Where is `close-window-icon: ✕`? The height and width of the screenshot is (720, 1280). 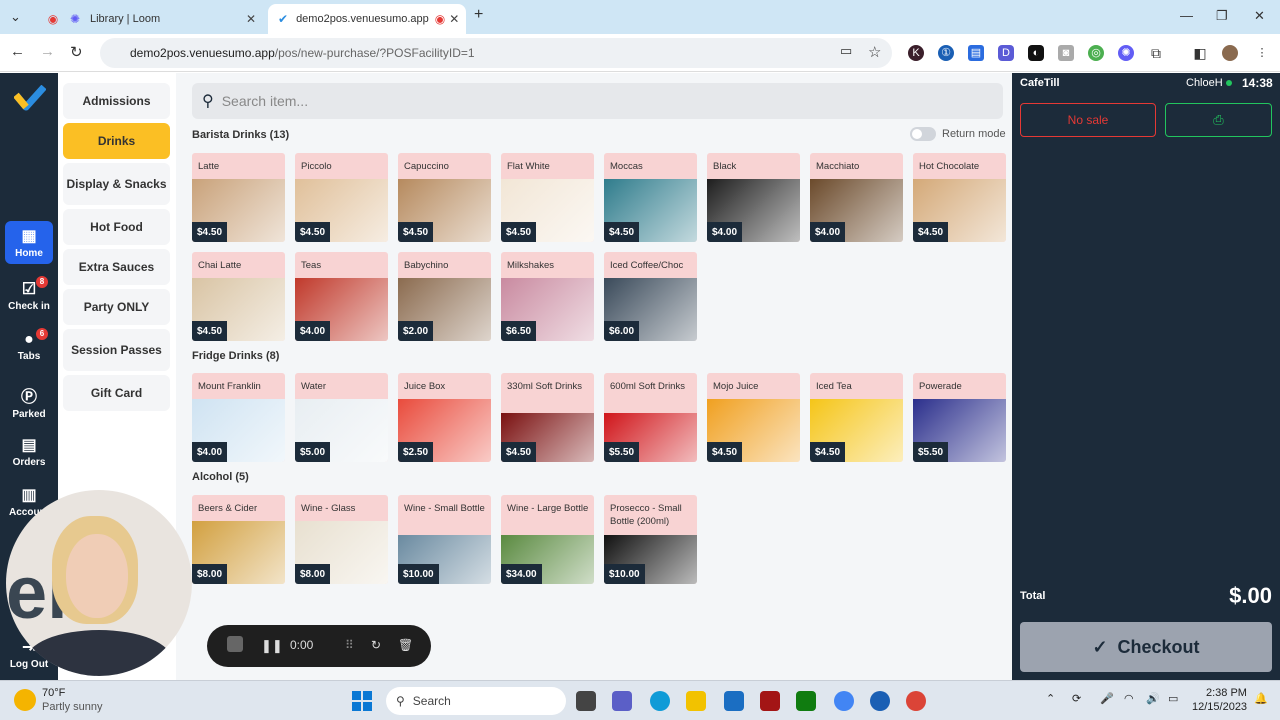
close-window-icon: ✕ is located at coordinates (1259, 16).